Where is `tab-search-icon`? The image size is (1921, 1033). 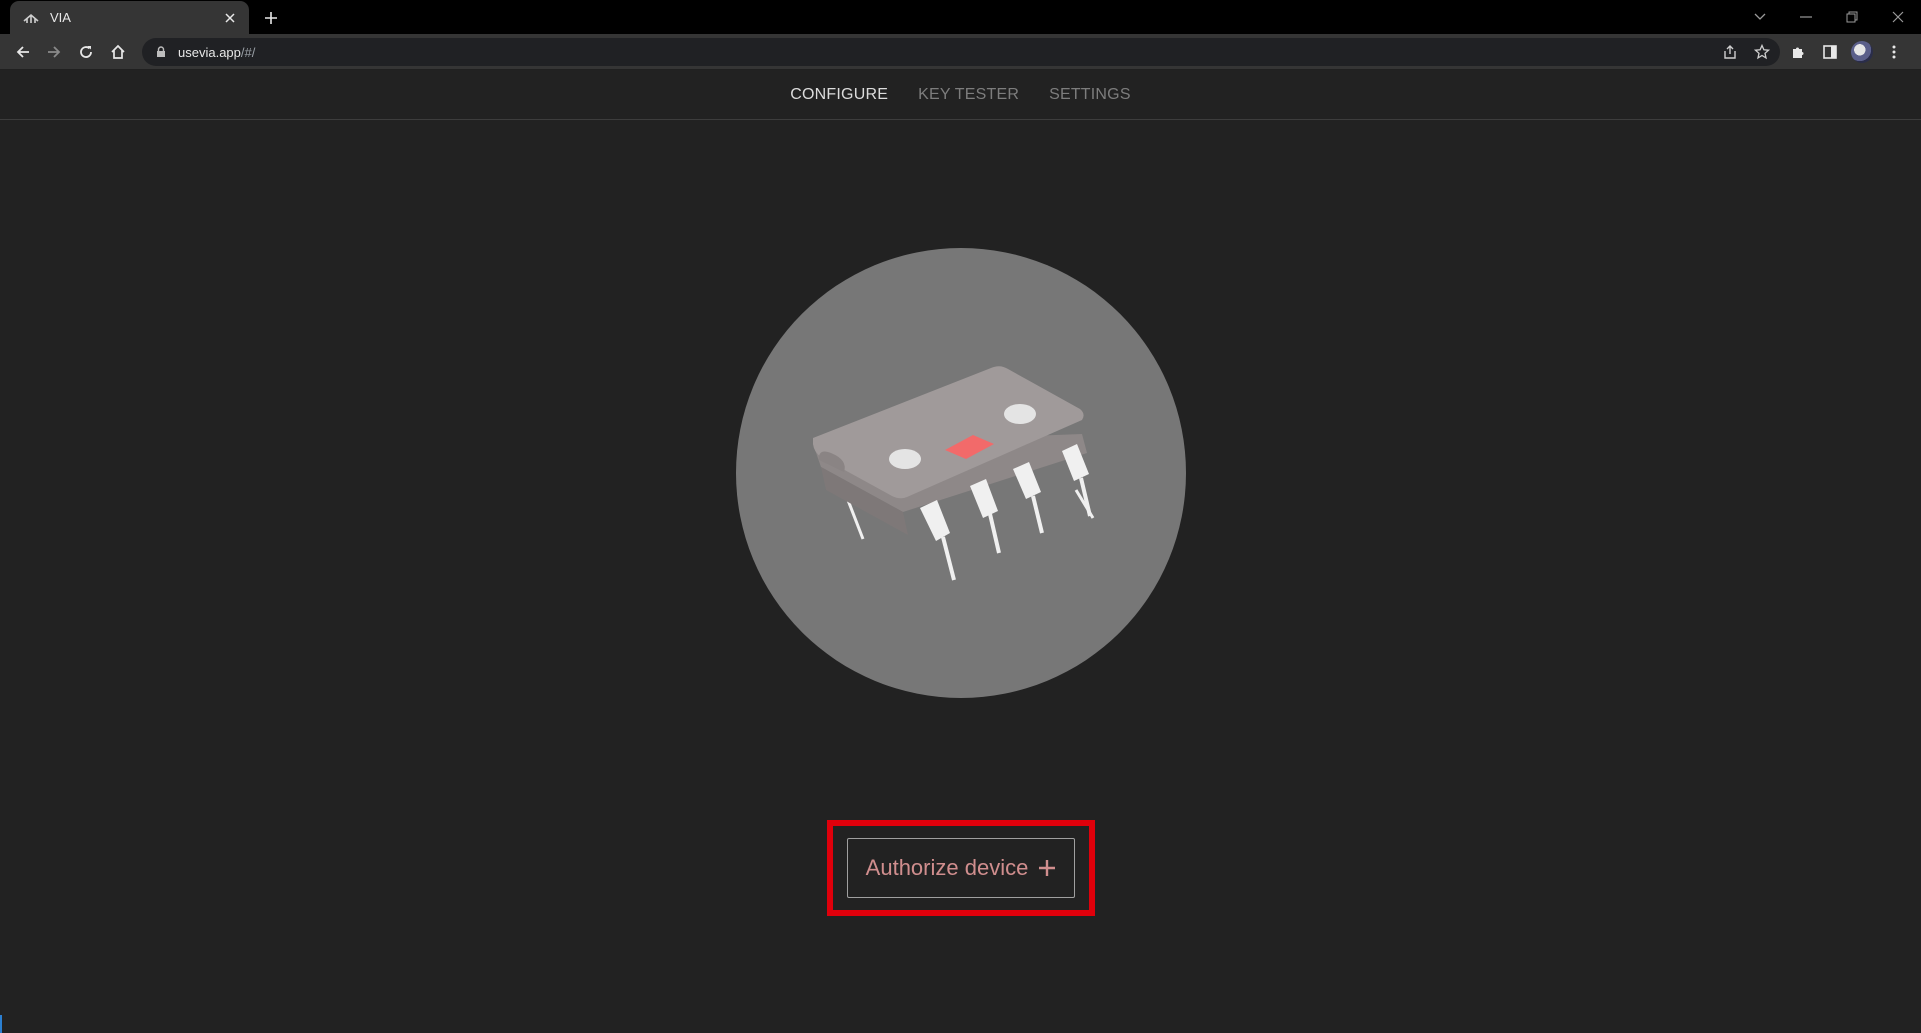
tab-search-icon is located at coordinates (1760, 17).